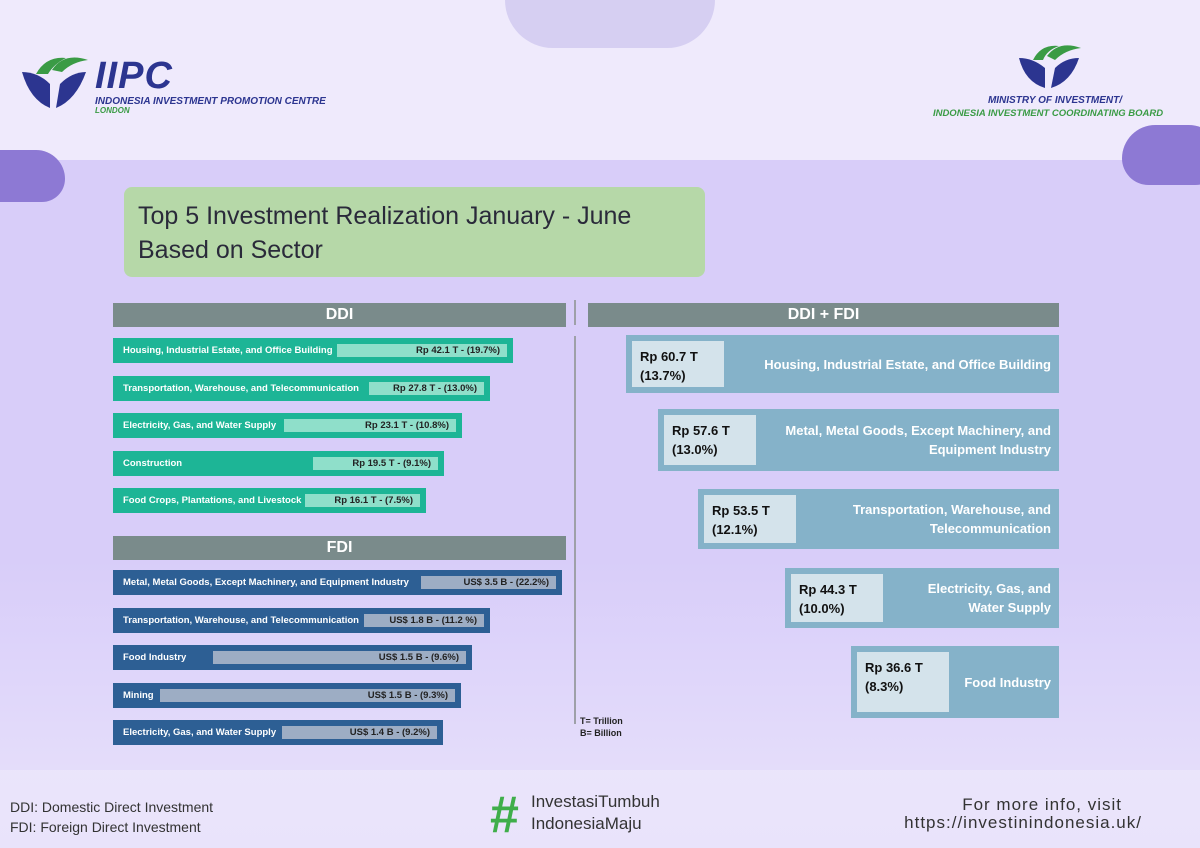 The height and width of the screenshot is (848, 1200). What do you see at coordinates (894, 667) in the screenshot?
I see `combined-value-label: Rp 36.6 T` at bounding box center [894, 667].